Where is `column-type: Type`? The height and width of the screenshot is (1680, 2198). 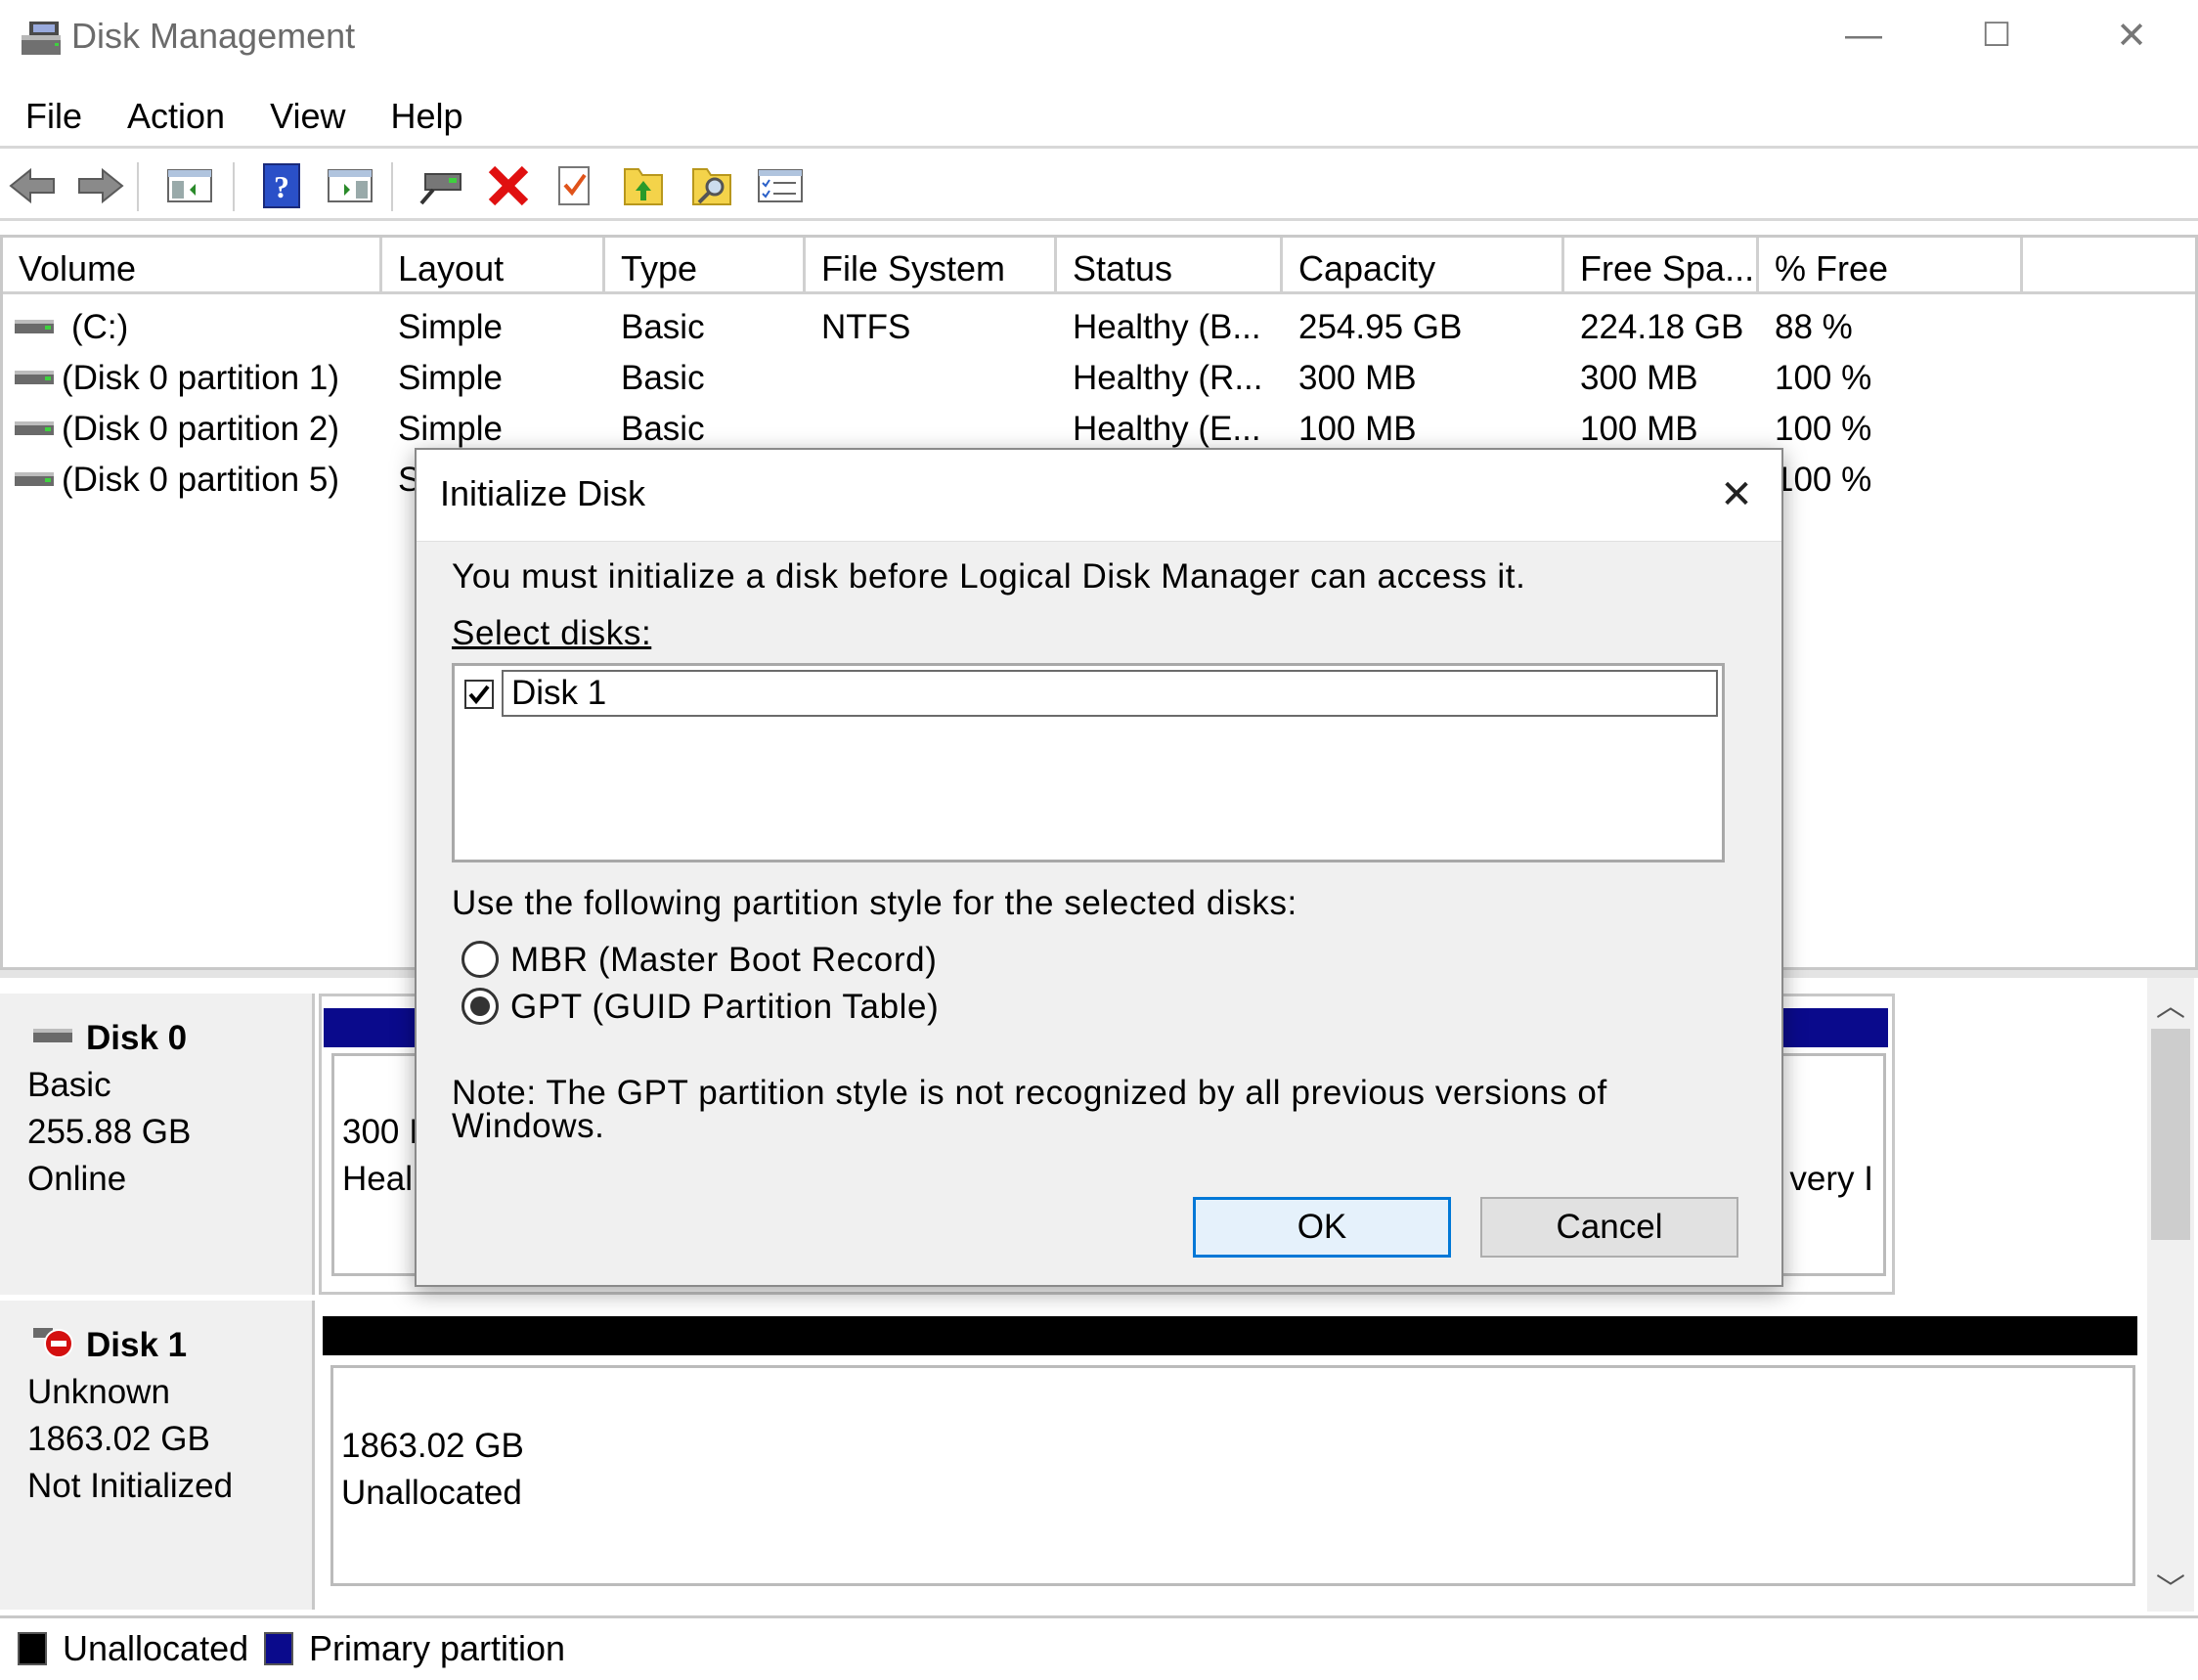
column-type: Type is located at coordinates (706, 265).